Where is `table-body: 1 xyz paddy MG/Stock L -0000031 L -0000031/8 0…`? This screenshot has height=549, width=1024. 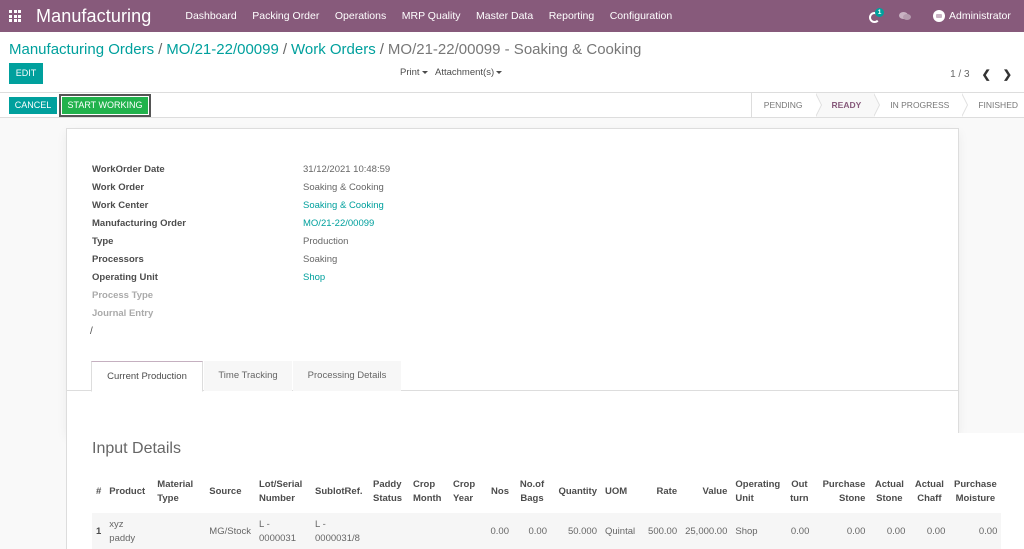
table-body: 1 xyz paddy MG/Stock L -0000031 L -0000031/8 0… is located at coordinates (547, 531).